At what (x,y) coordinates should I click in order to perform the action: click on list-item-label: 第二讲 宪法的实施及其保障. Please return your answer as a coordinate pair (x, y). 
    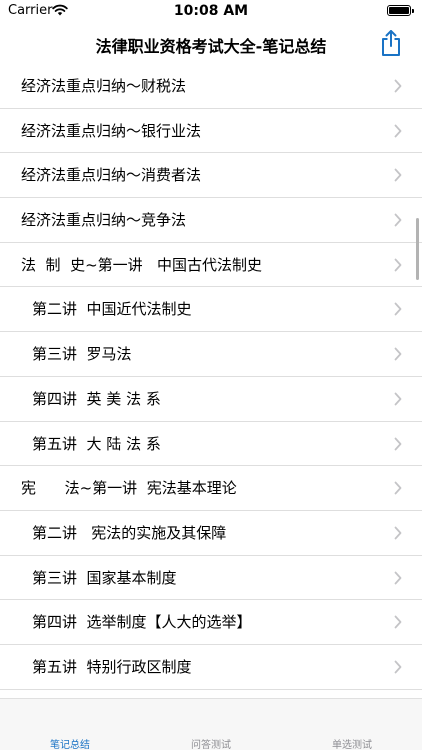
    Looking at the image, I should click on (129, 532).